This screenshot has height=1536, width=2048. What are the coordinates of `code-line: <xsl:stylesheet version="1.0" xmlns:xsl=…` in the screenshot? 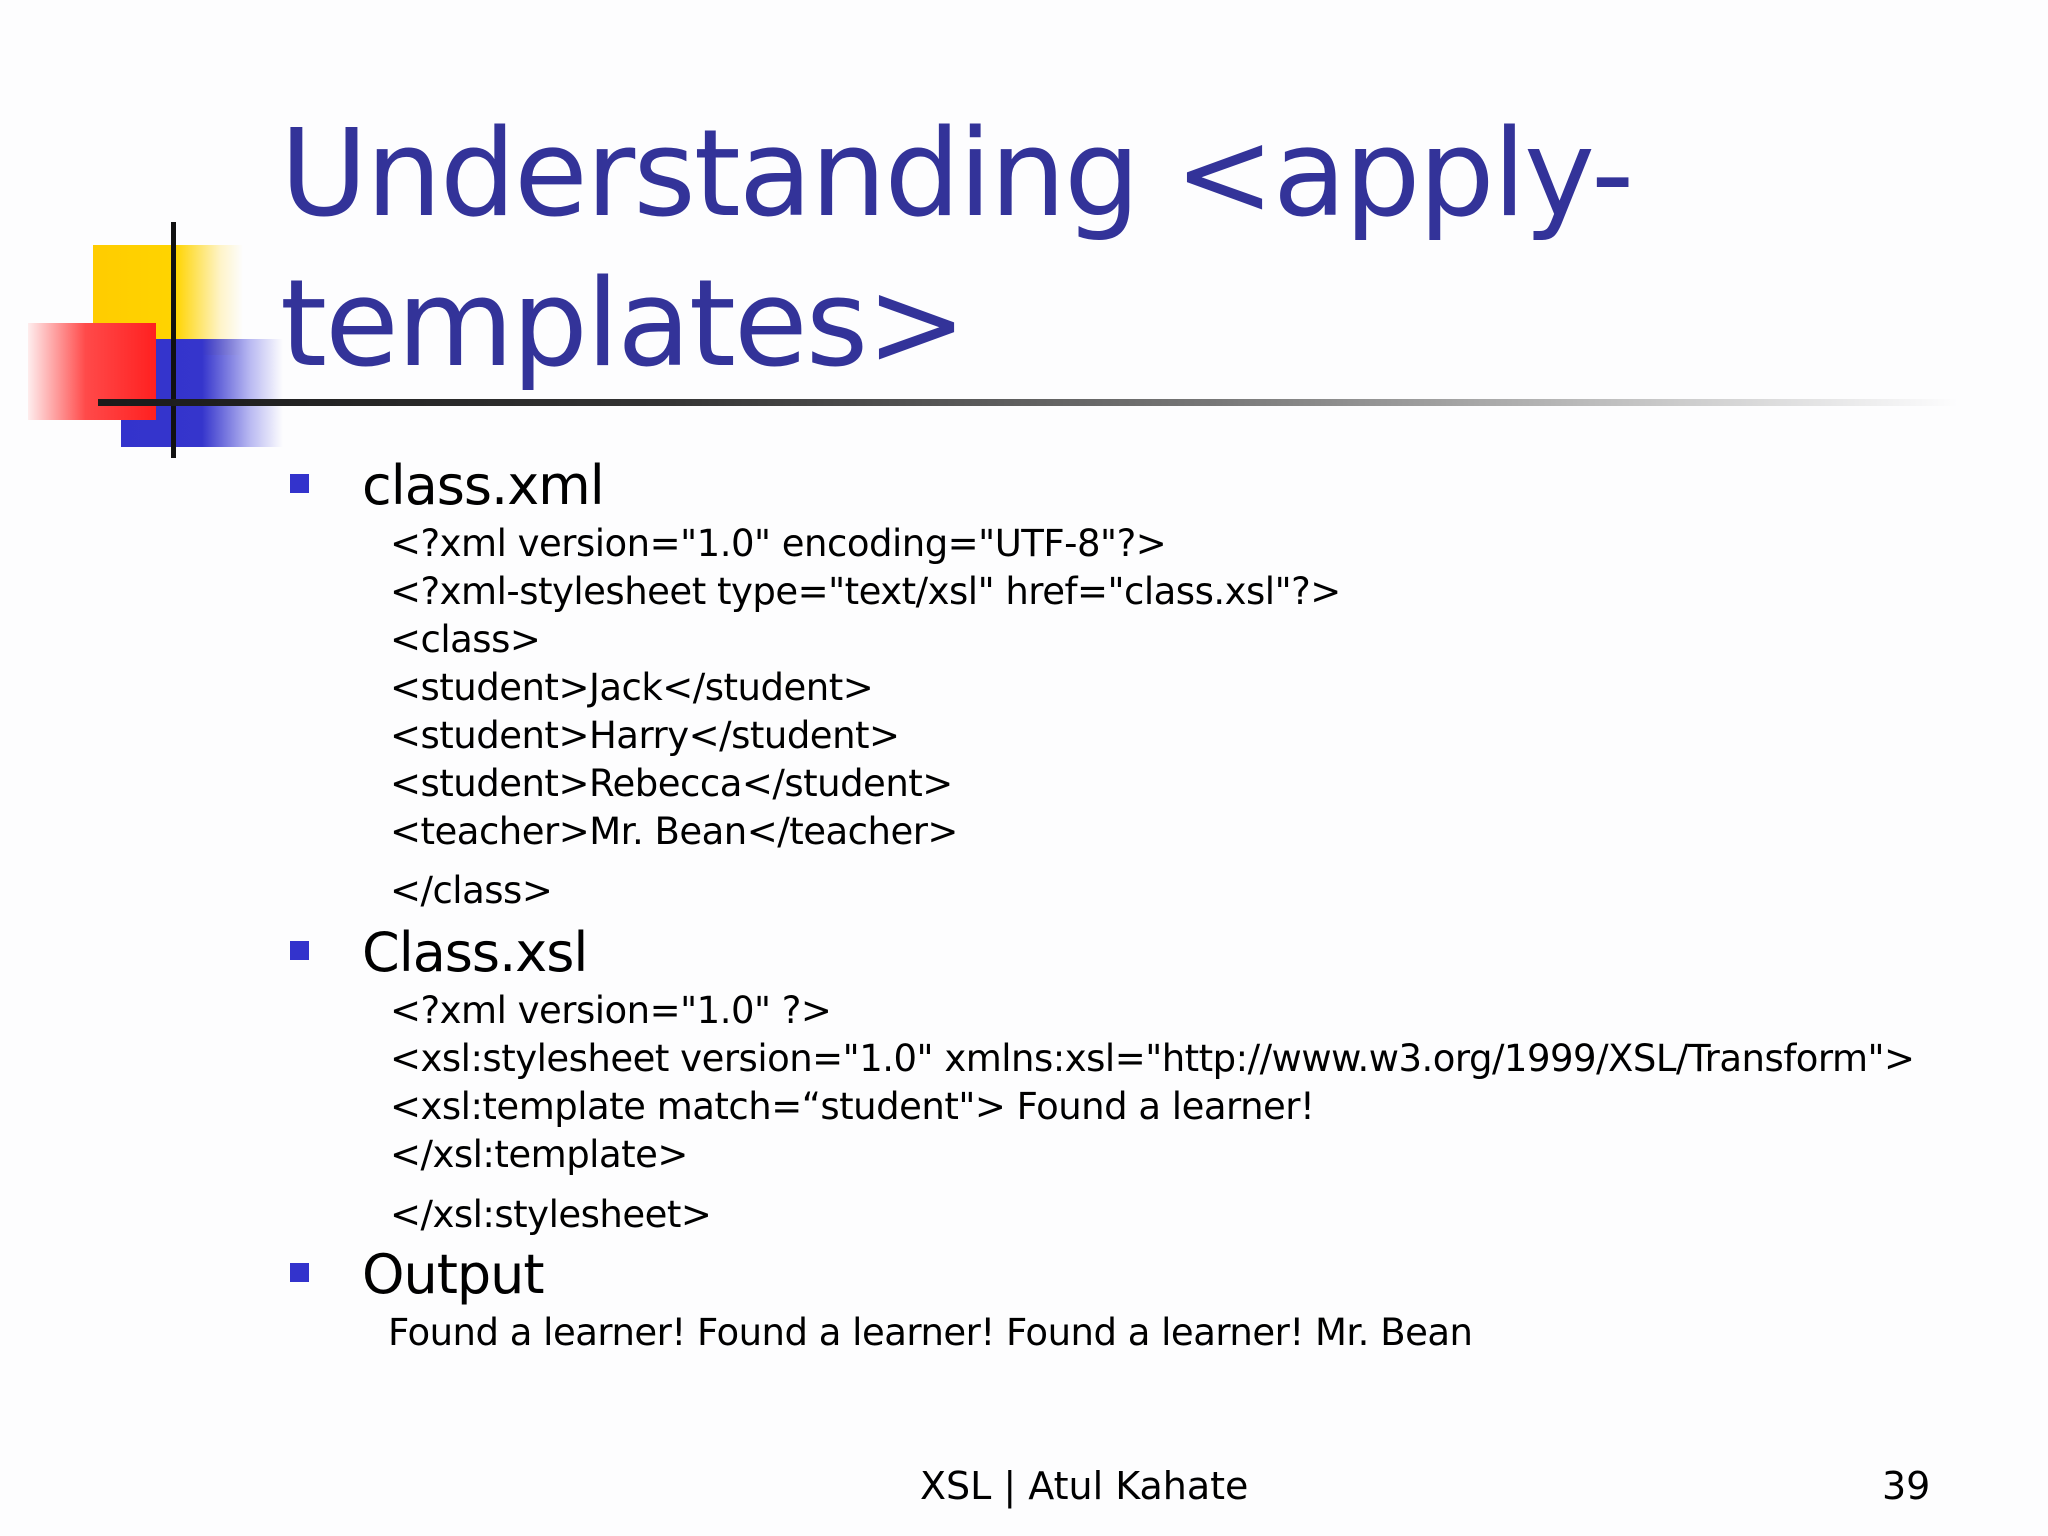 It's located at (1152, 1058).